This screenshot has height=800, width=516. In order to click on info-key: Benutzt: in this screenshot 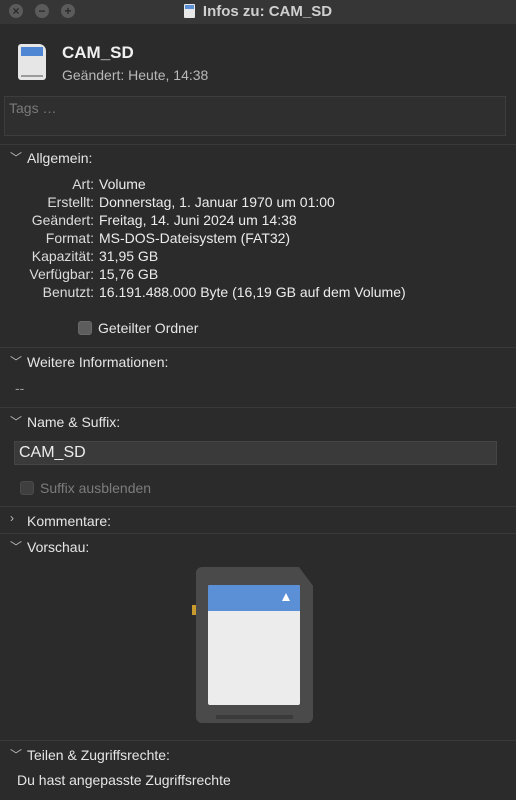, I will do `click(68, 292)`.